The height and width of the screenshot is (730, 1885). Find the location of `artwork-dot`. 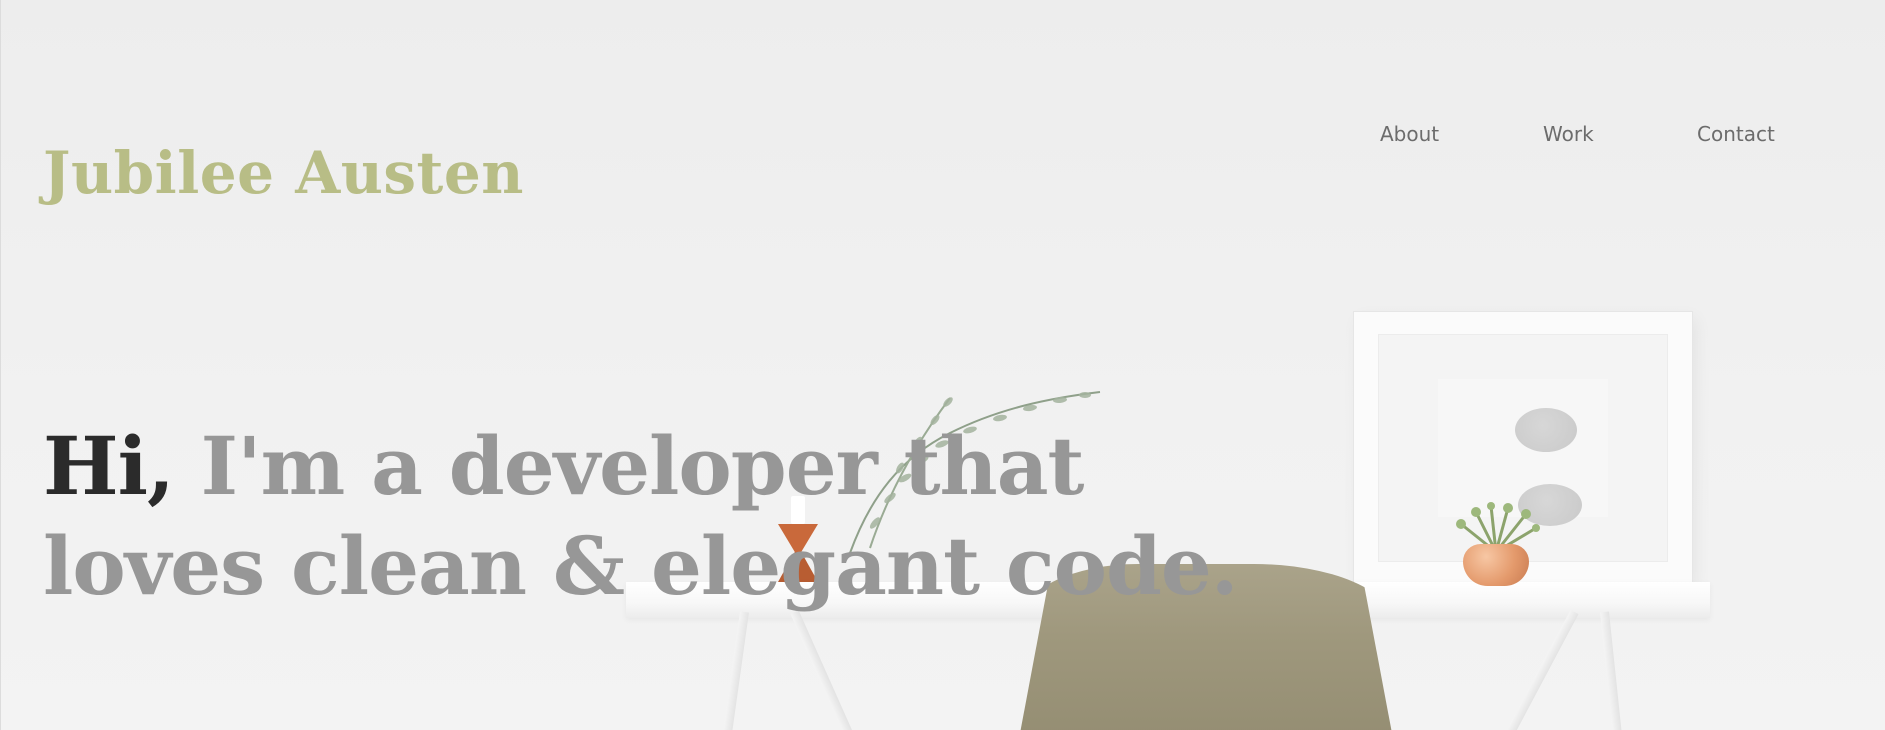

artwork-dot is located at coordinates (1546, 430).